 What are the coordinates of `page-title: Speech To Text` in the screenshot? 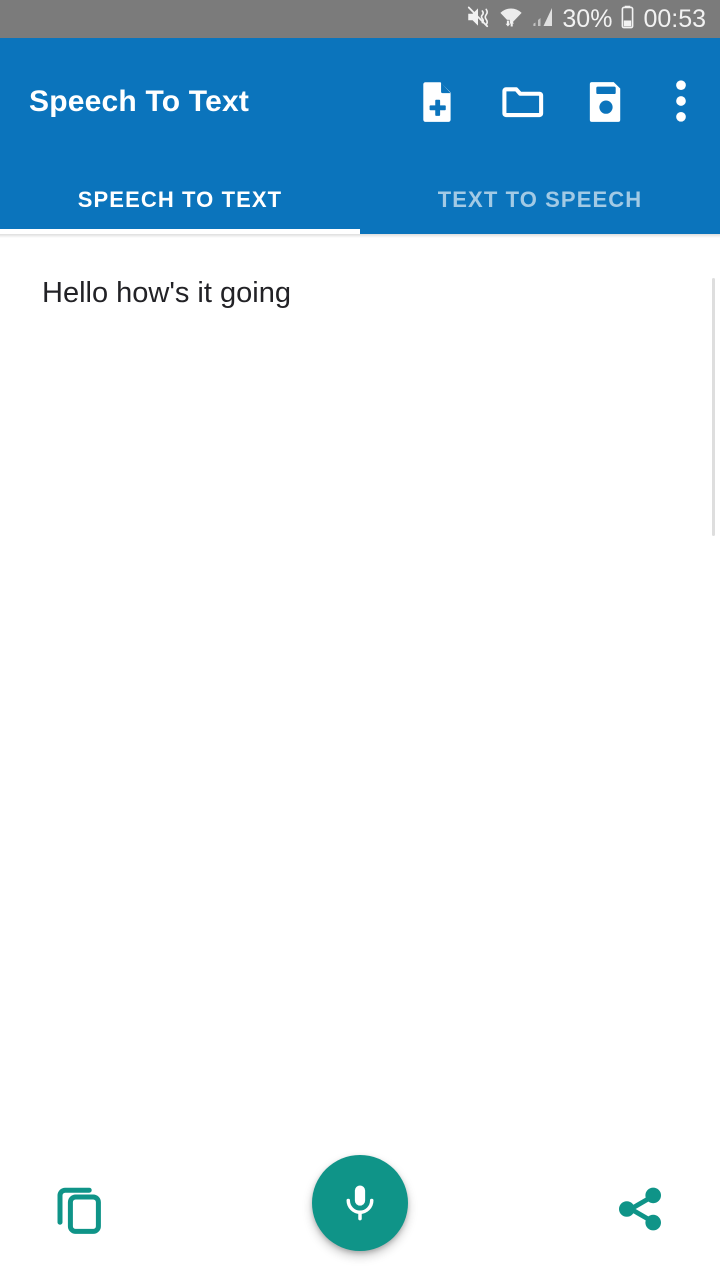 It's located at (139, 101).